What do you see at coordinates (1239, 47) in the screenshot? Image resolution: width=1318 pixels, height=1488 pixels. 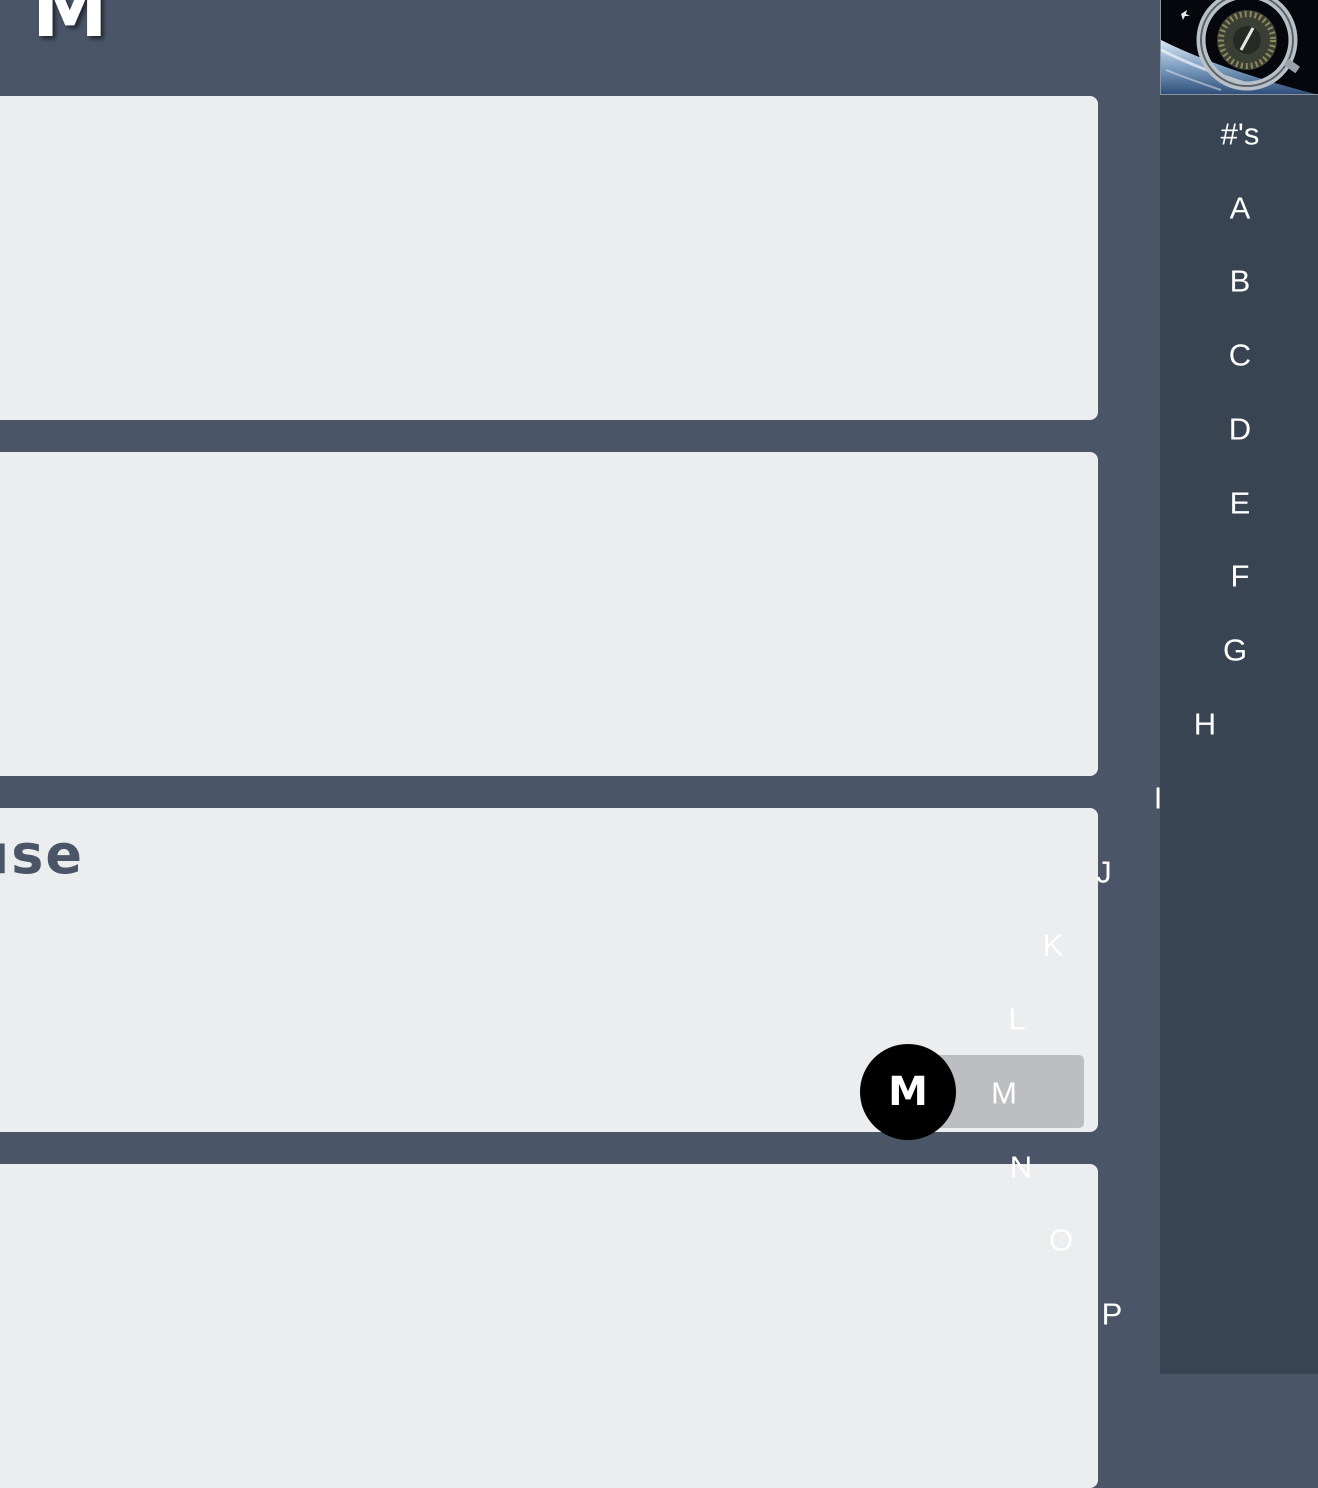 I see `space-station-thumbnail` at bounding box center [1239, 47].